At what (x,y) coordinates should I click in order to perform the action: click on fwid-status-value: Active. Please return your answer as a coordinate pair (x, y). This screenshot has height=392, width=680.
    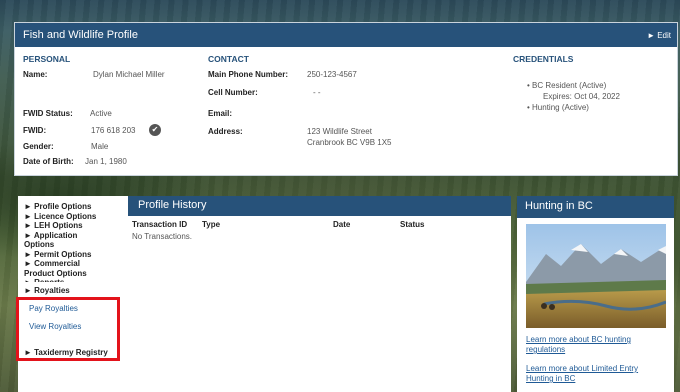
    Looking at the image, I should click on (101, 113).